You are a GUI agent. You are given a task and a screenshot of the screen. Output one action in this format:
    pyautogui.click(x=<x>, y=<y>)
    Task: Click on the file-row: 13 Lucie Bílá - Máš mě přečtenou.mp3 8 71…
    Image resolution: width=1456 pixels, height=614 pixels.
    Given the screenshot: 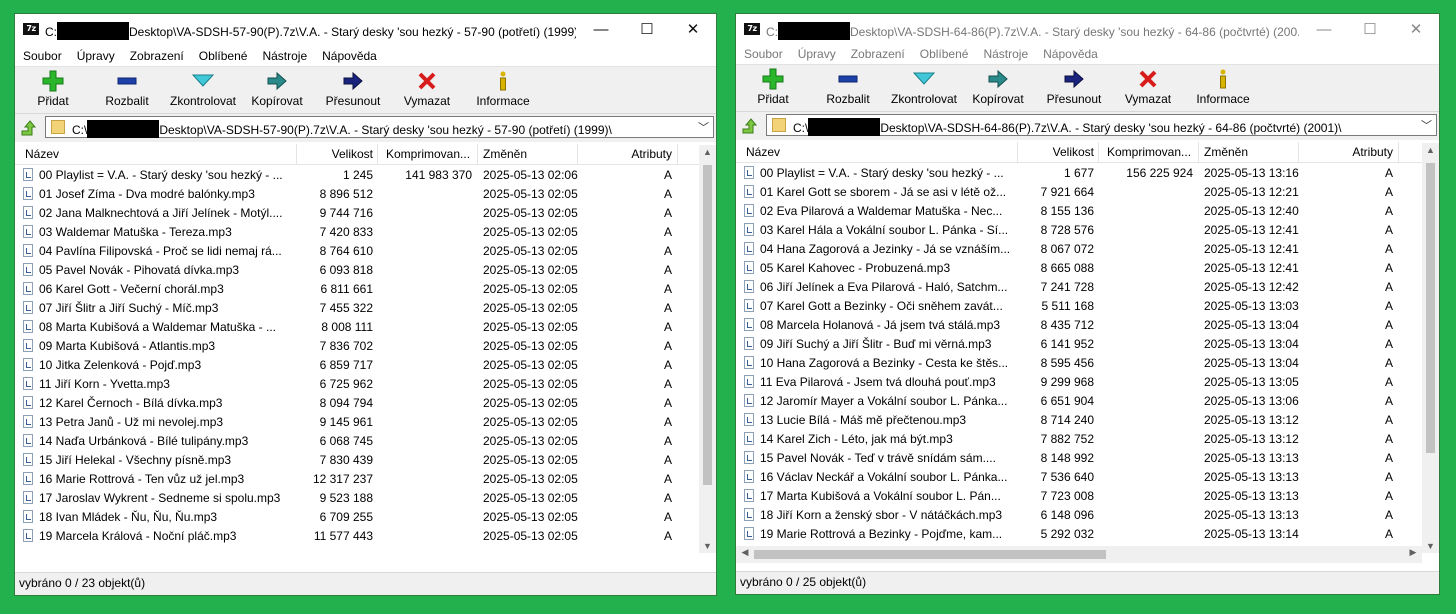 What is the action you would take?
    pyautogui.click(x=1079, y=420)
    